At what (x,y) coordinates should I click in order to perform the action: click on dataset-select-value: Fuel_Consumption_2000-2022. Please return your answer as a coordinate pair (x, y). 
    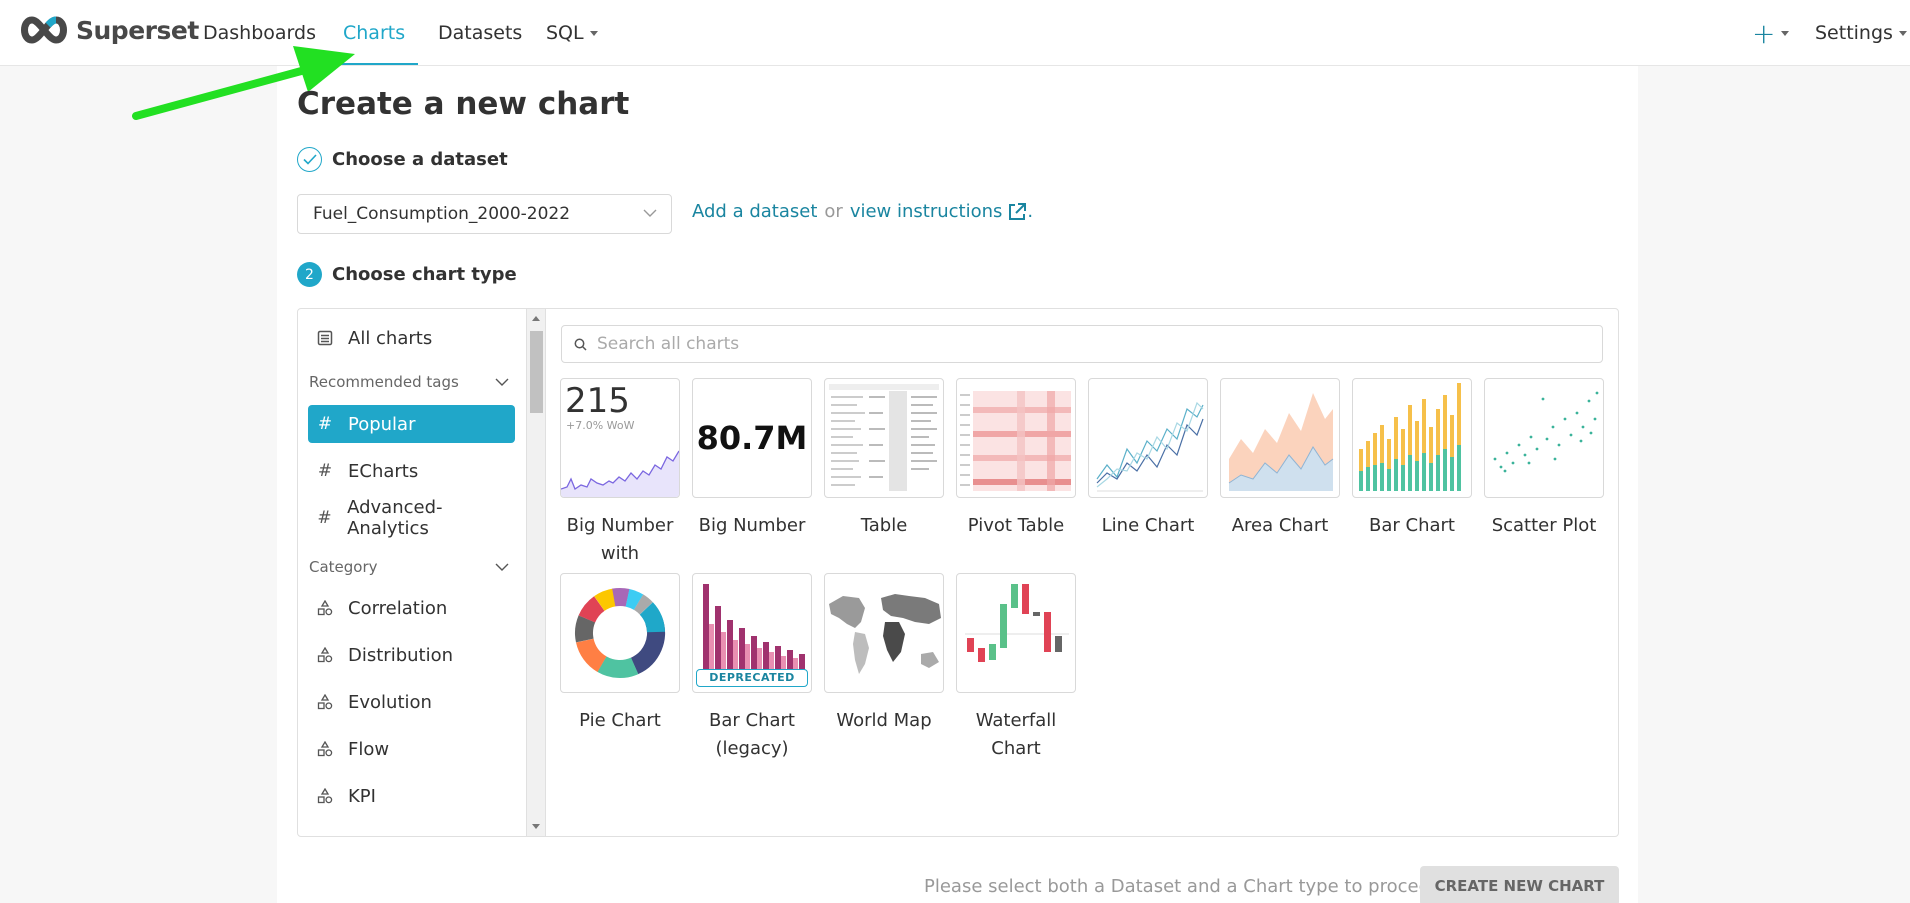
    Looking at the image, I should click on (442, 214).